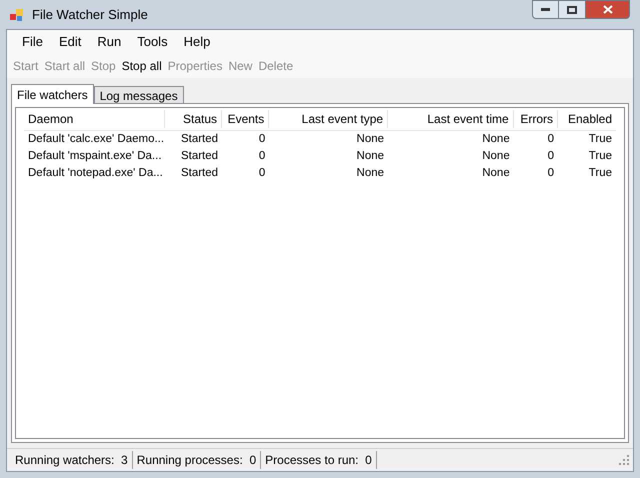 The height and width of the screenshot is (478, 640). Describe the element at coordinates (536, 119) in the screenshot. I see `column-header: Errors` at that location.